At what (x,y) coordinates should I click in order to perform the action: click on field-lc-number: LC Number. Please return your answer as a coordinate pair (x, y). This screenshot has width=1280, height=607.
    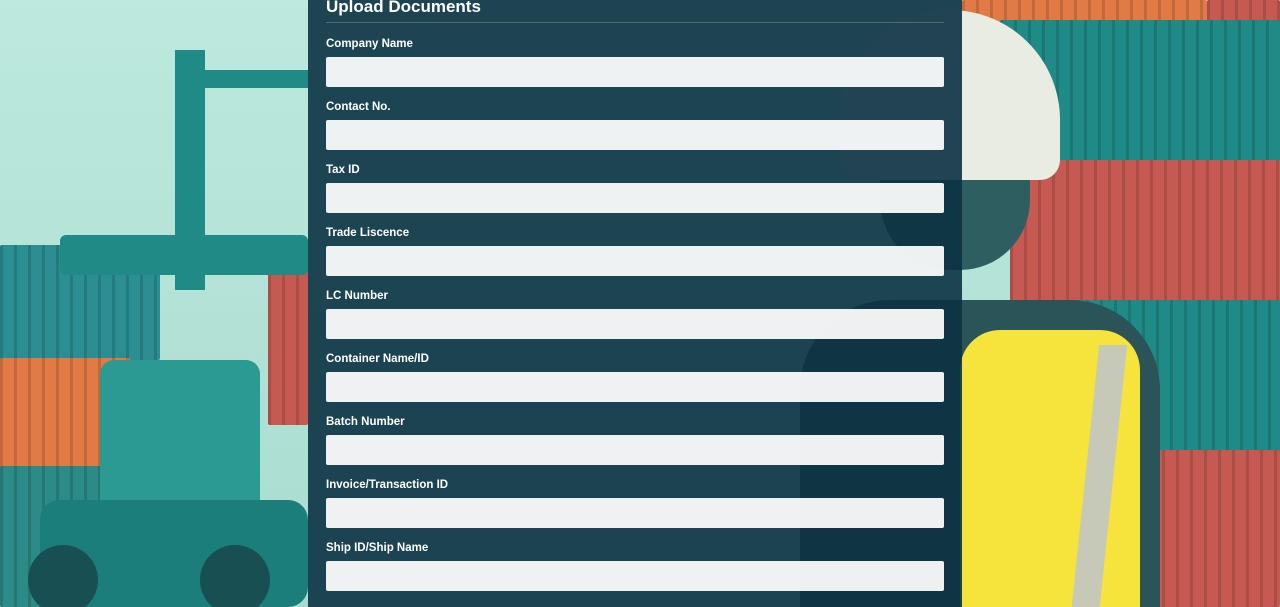
    Looking at the image, I should click on (635, 314).